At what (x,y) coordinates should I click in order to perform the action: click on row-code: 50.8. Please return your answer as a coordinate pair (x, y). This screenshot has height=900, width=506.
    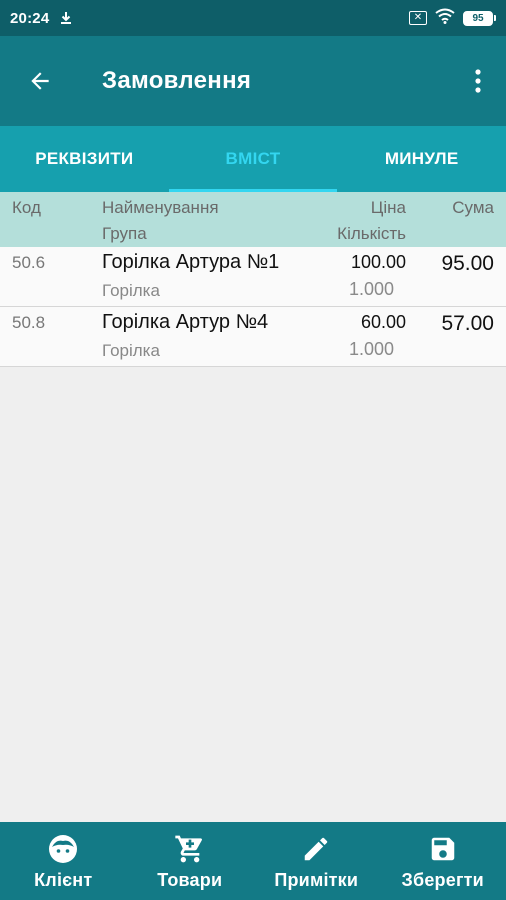
    Looking at the image, I should click on (29, 322).